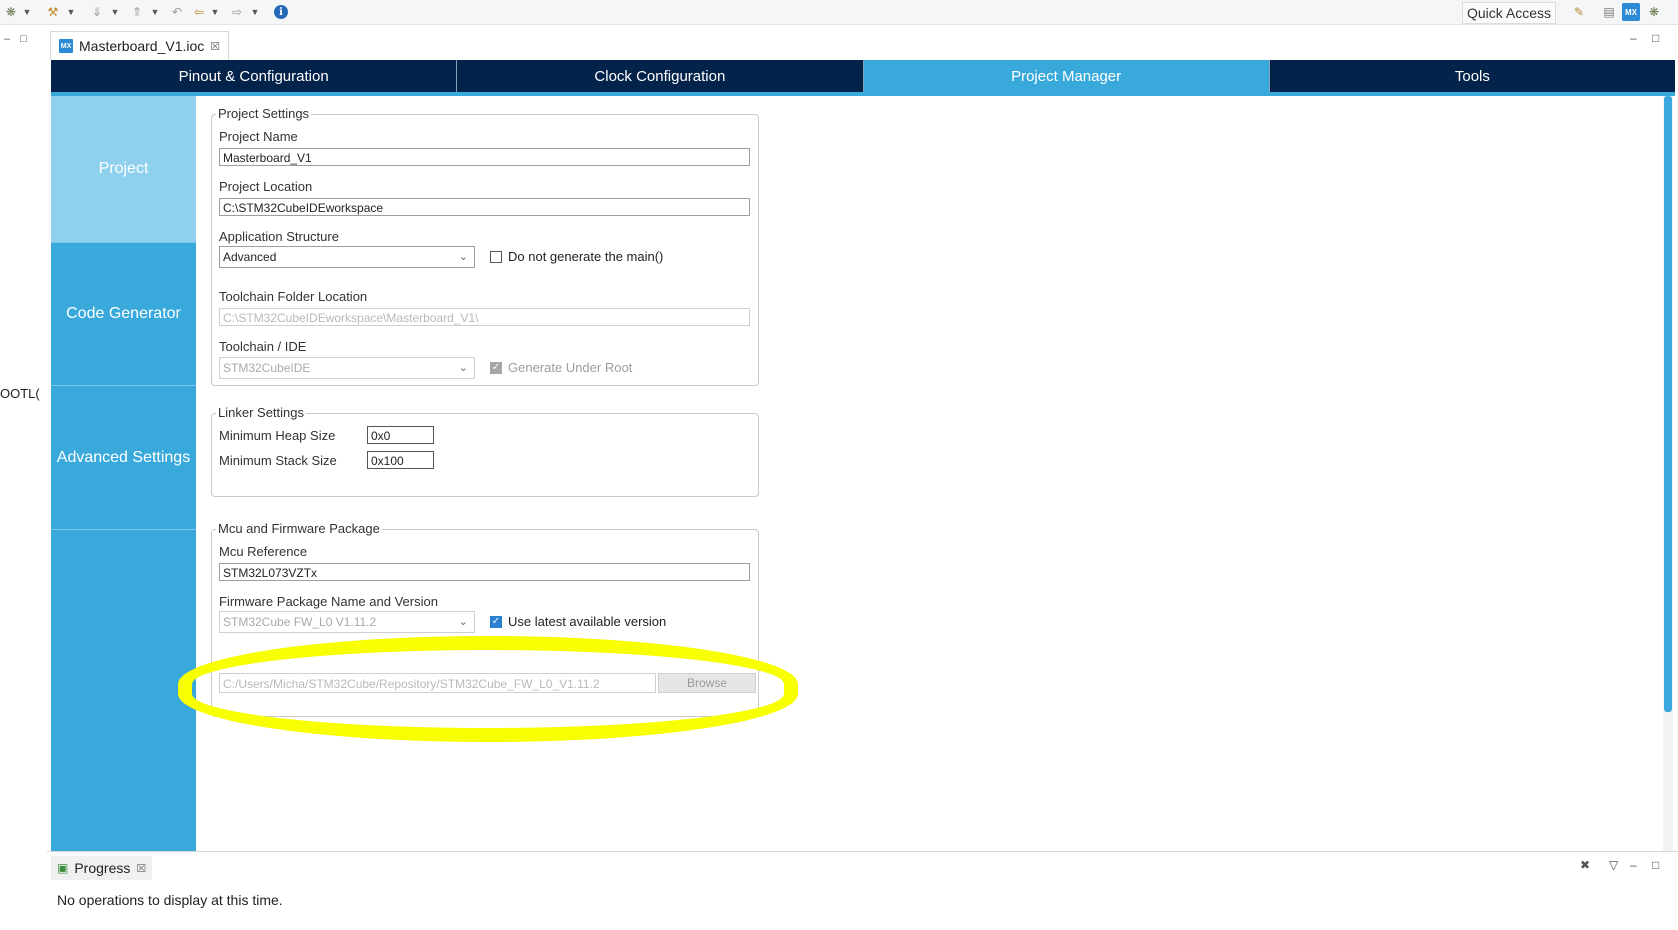 This screenshot has height=930, width=1678. Describe the element at coordinates (328, 601) in the screenshot. I see `firmware-package-label: Firmware Package Name and Version` at that location.